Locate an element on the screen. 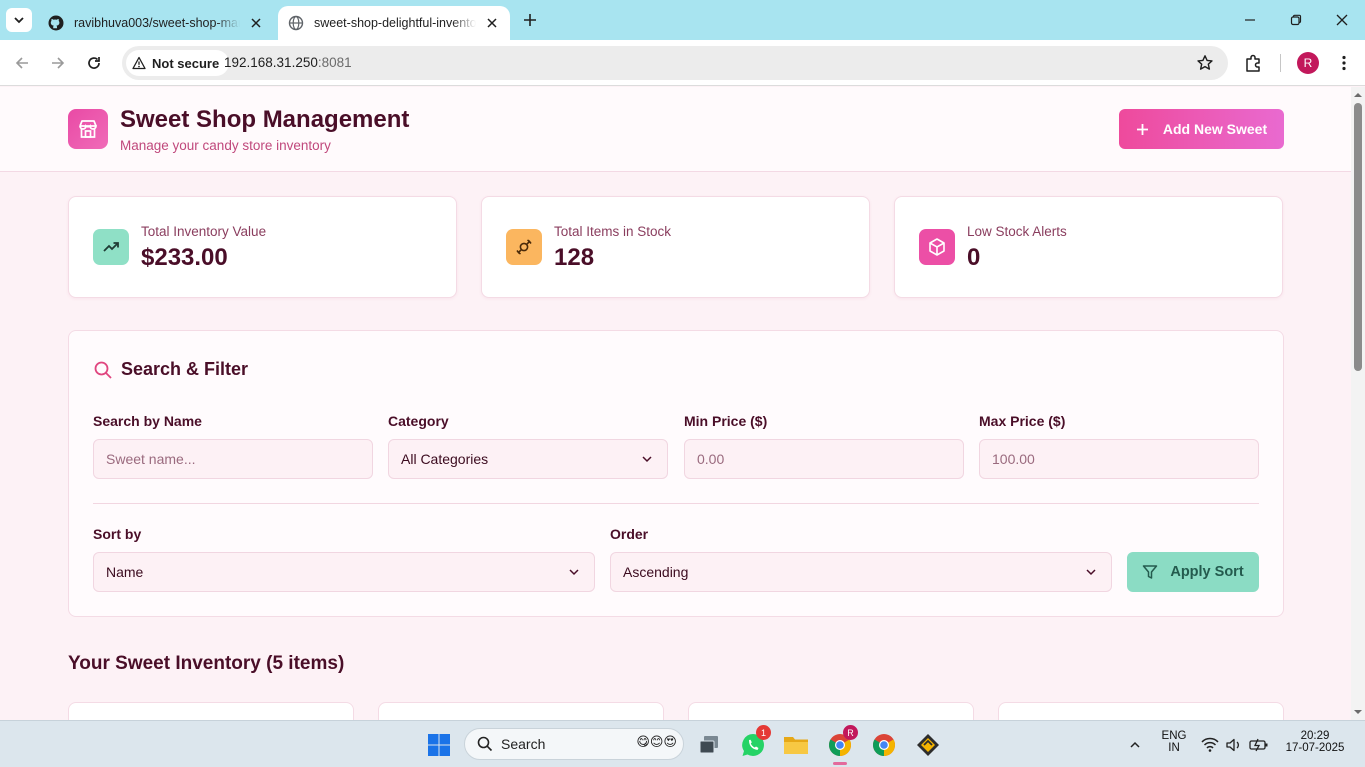 Image resolution: width=1365 pixels, height=767 pixels. candy-icon is located at coordinates (524, 247).